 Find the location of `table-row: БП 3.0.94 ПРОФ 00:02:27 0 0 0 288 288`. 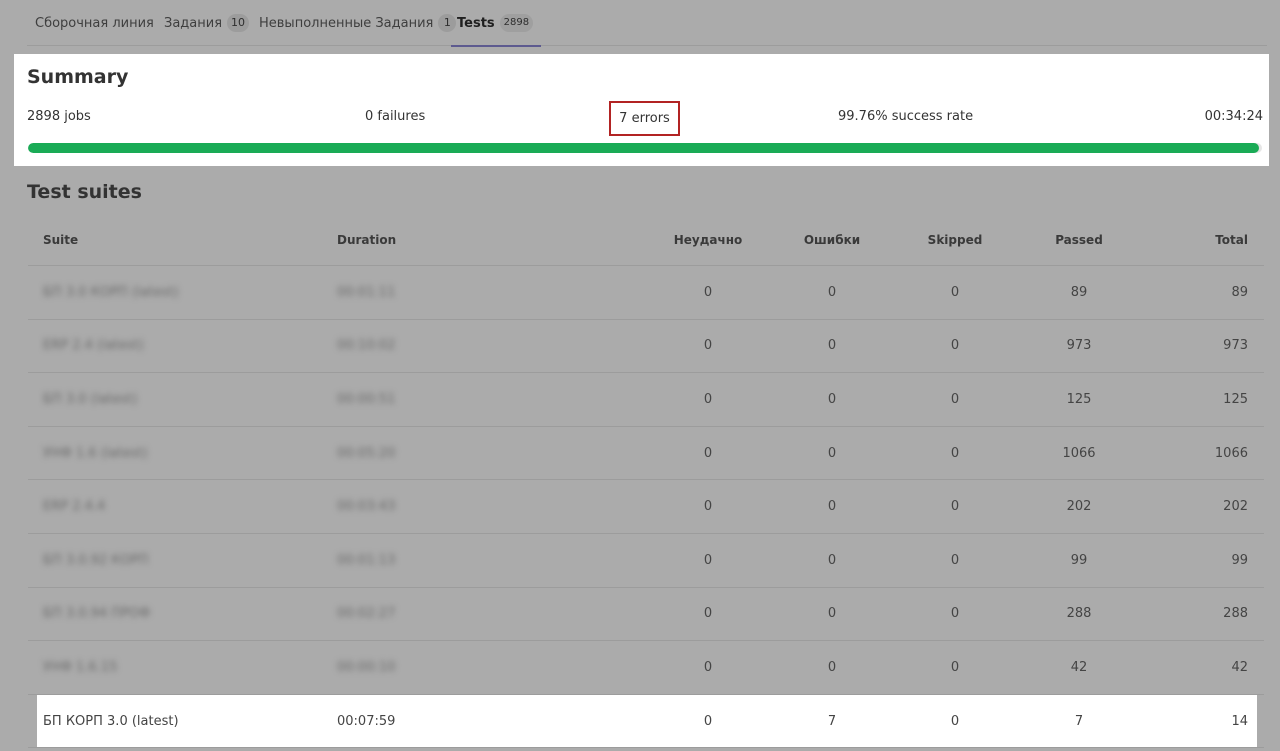

table-row: БП 3.0.94 ПРОФ 00:02:27 0 0 0 288 288 is located at coordinates (646, 615).